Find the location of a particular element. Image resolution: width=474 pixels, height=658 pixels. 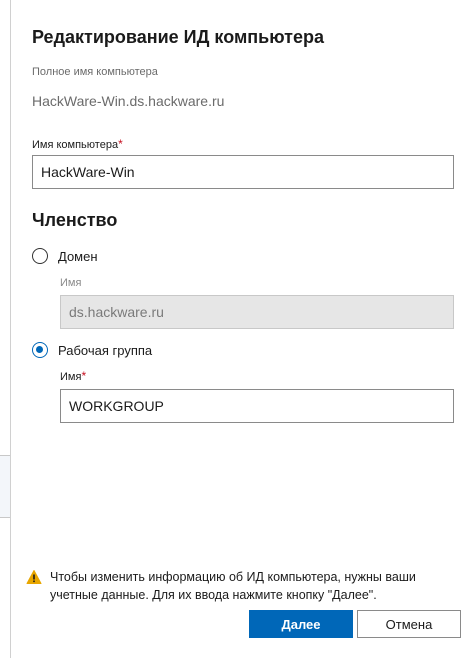

workgroup-name-input: WORKGROUP is located at coordinates (257, 406).